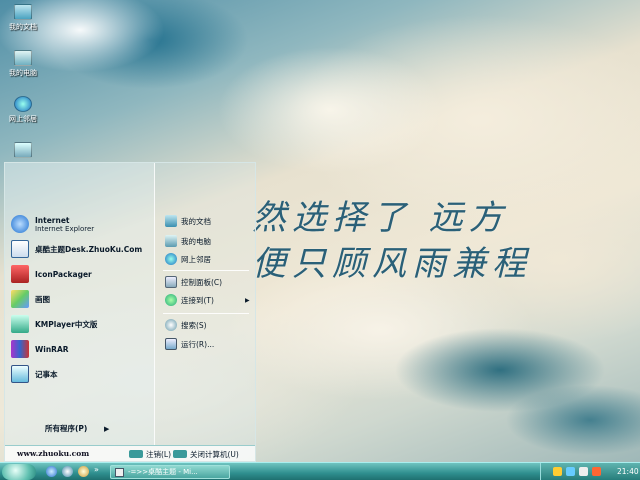 This screenshot has width=640, height=480. What do you see at coordinates (34, 374) in the screenshot?
I see `program-notepad: 记事本` at bounding box center [34, 374].